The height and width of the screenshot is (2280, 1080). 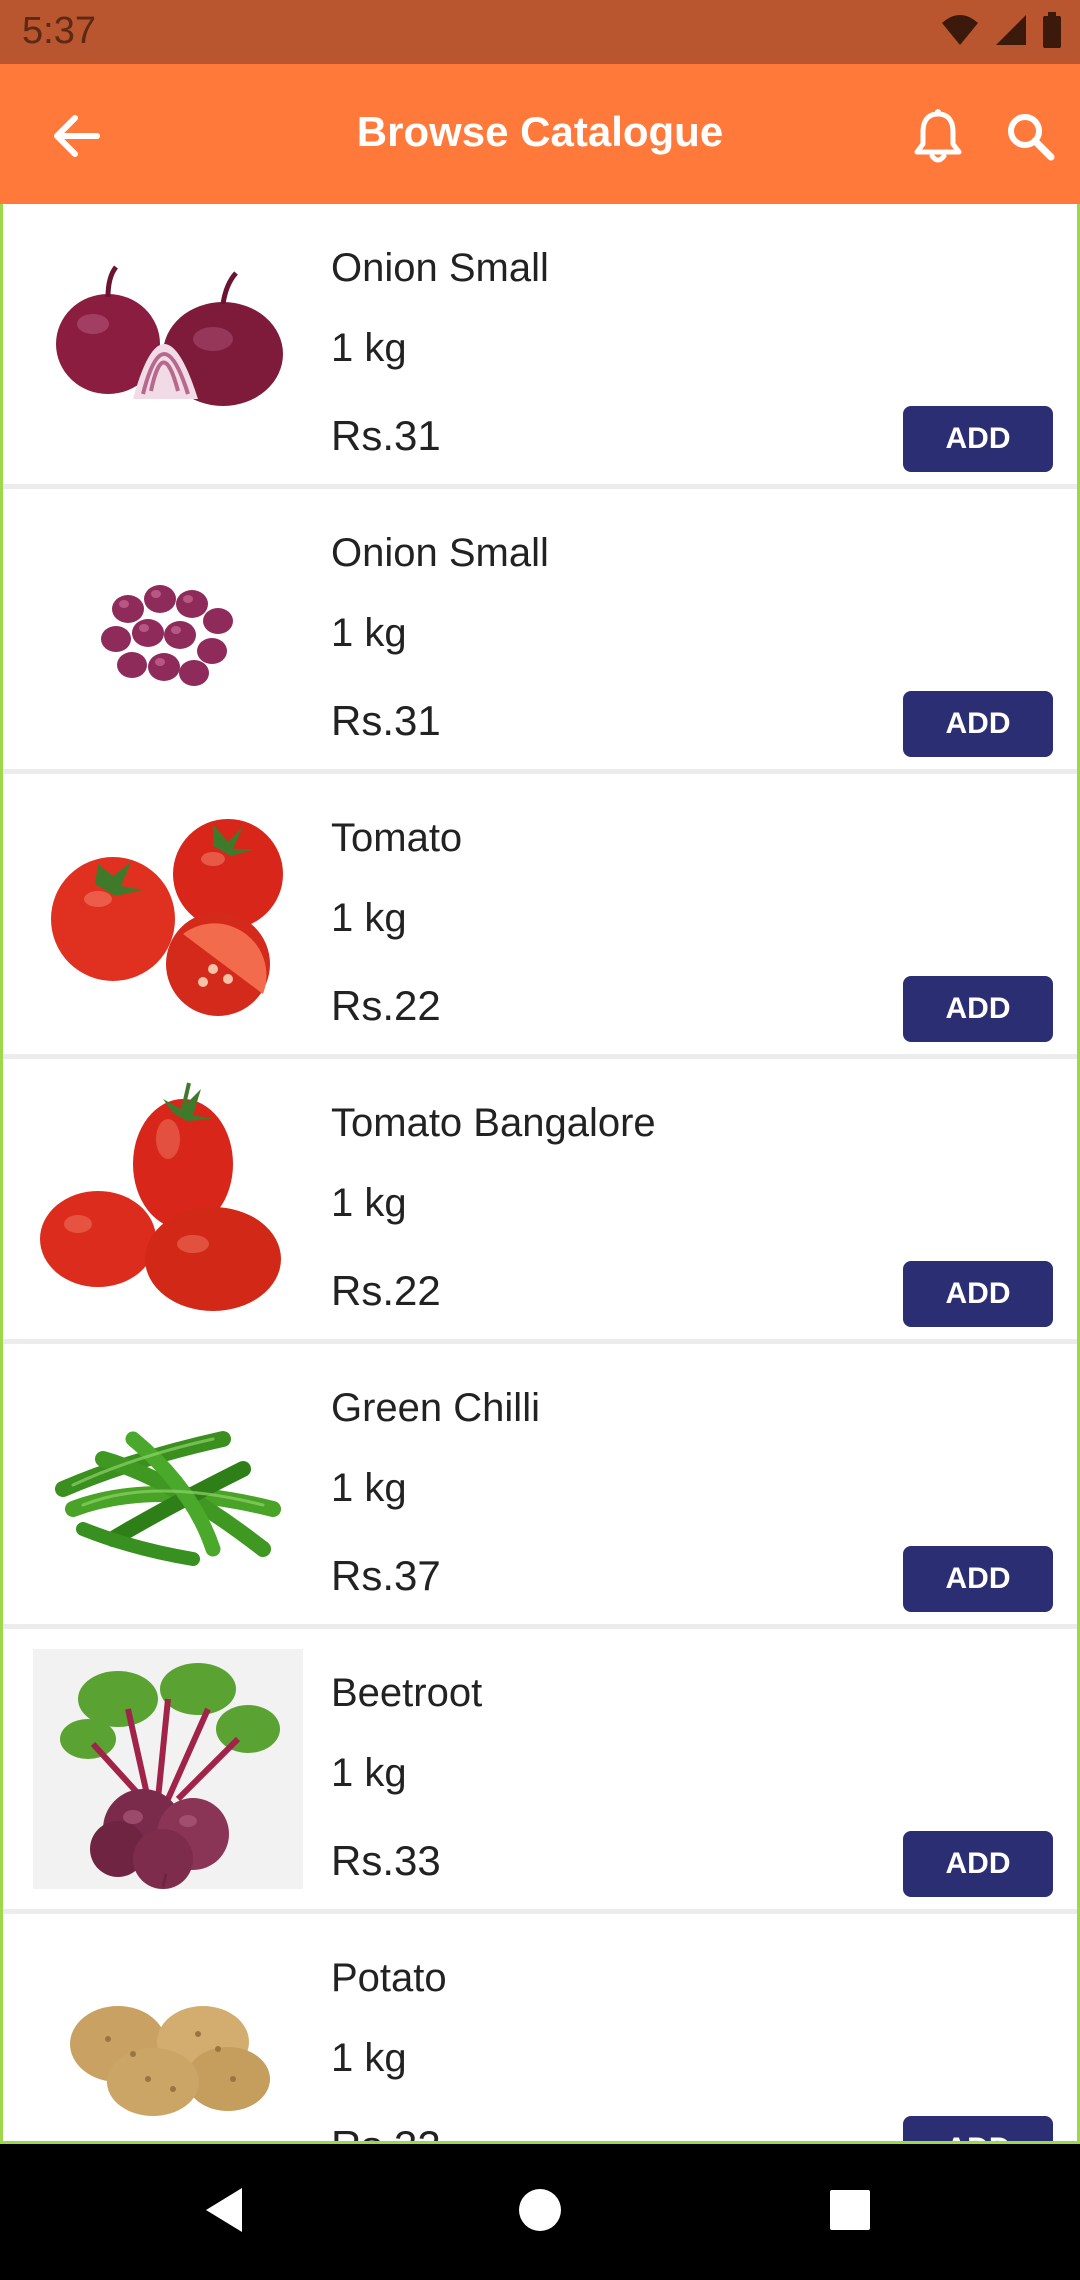 I want to click on product-price: Rs.33, so click(x=386, y=1860).